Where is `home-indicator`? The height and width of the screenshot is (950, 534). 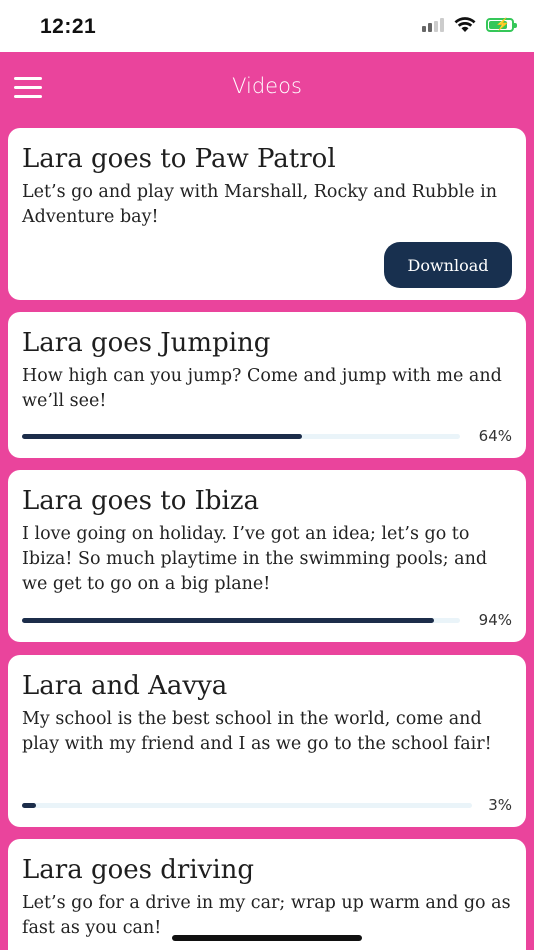
home-indicator is located at coordinates (267, 938).